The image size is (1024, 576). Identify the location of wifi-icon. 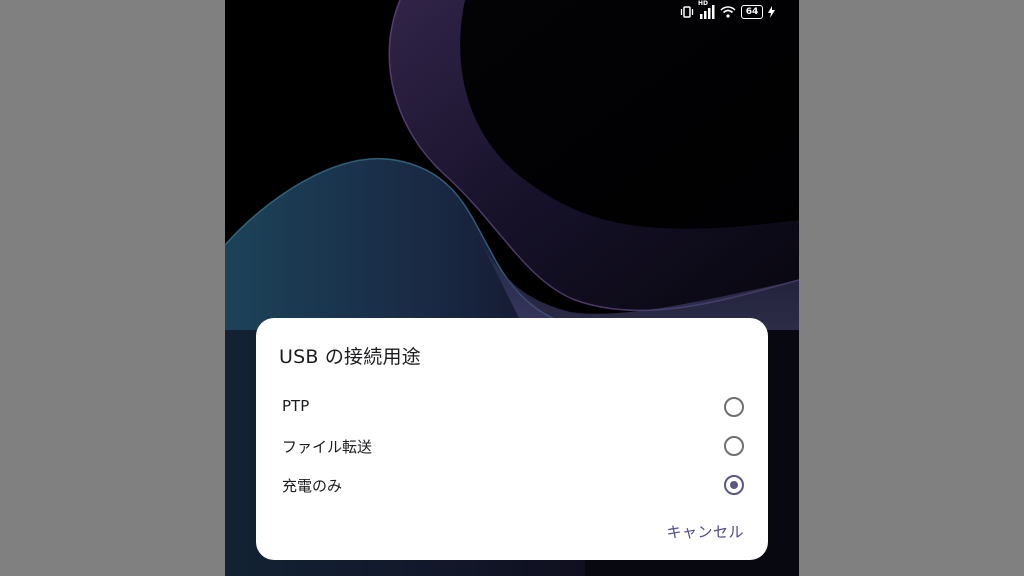
(728, 12).